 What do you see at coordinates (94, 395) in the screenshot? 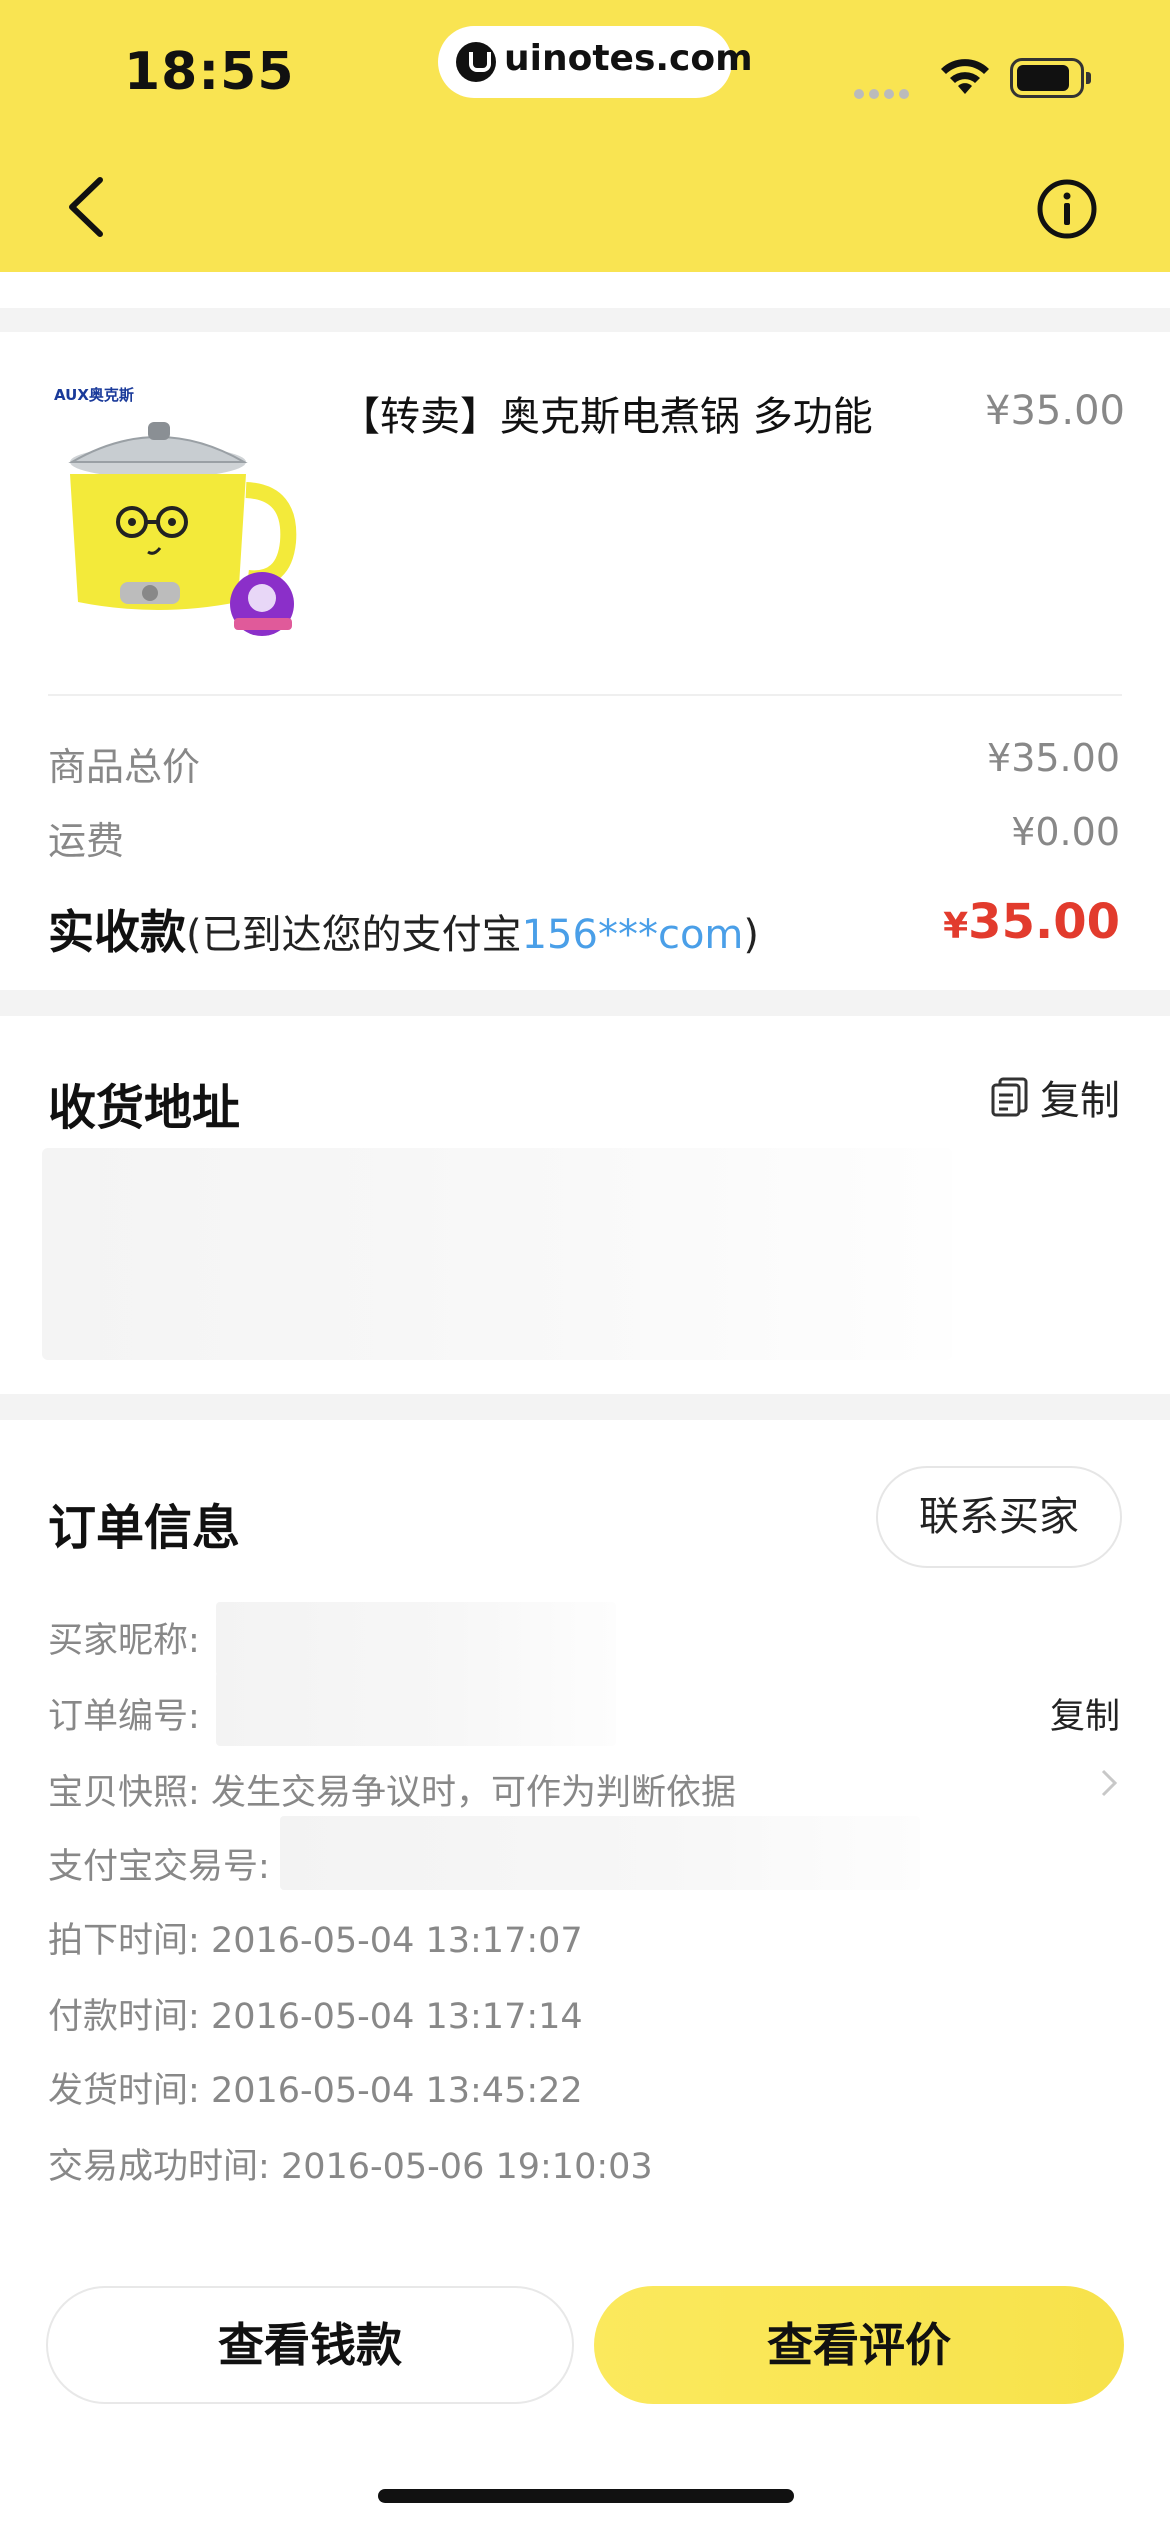
I see `brand-logo: AUX奥克斯` at bounding box center [94, 395].